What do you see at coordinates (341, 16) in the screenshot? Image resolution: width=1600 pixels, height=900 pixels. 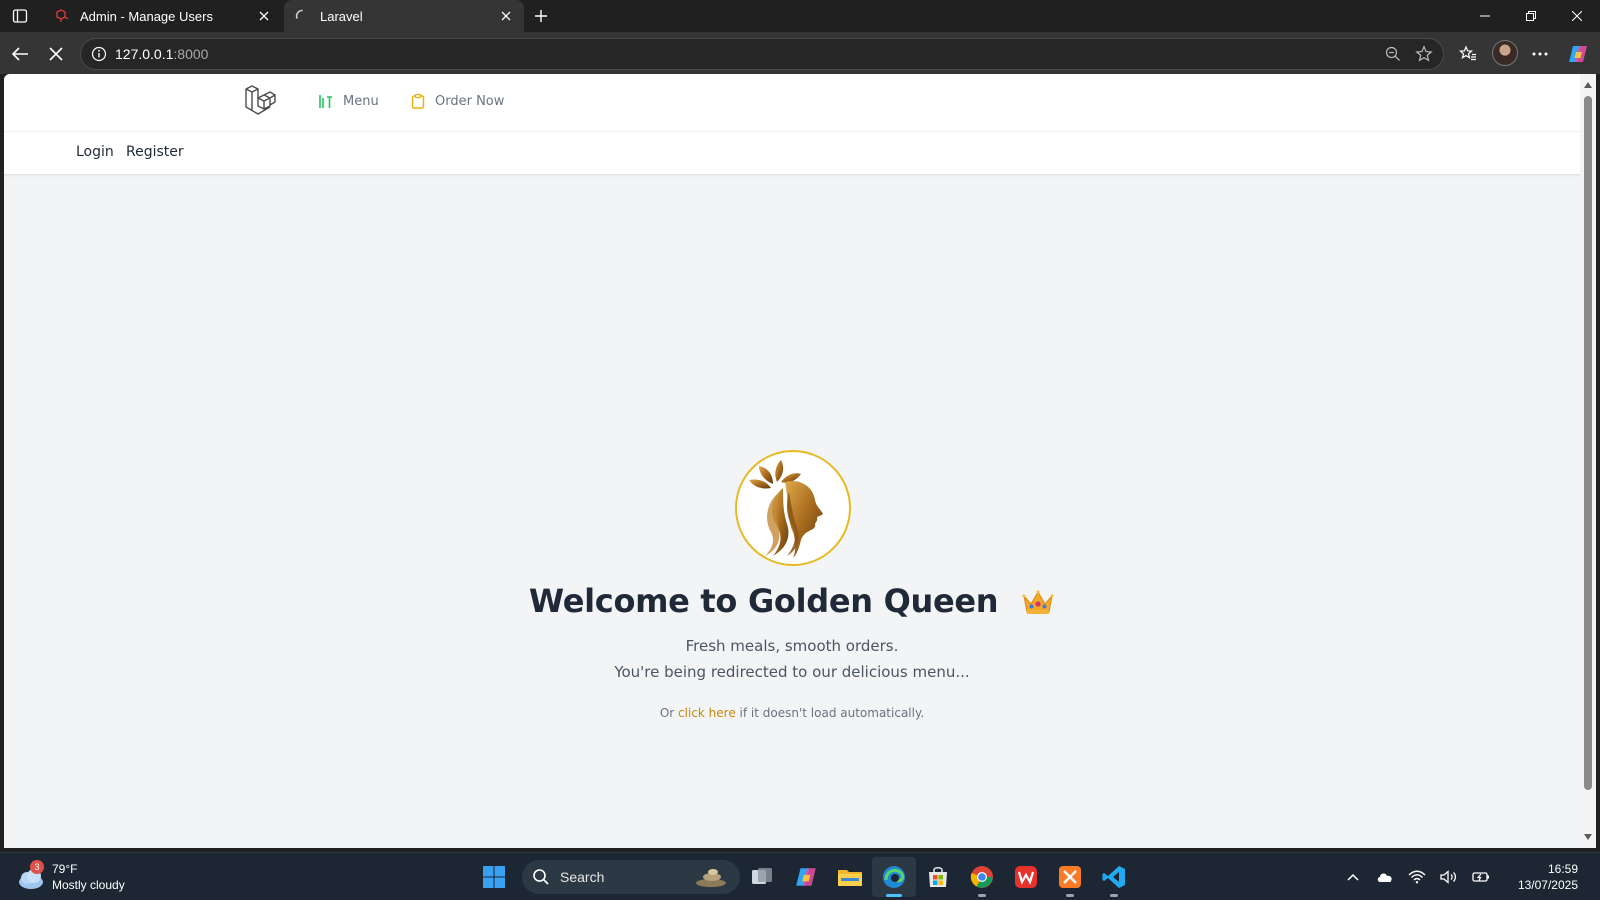 I see `tab-title: Laravel` at bounding box center [341, 16].